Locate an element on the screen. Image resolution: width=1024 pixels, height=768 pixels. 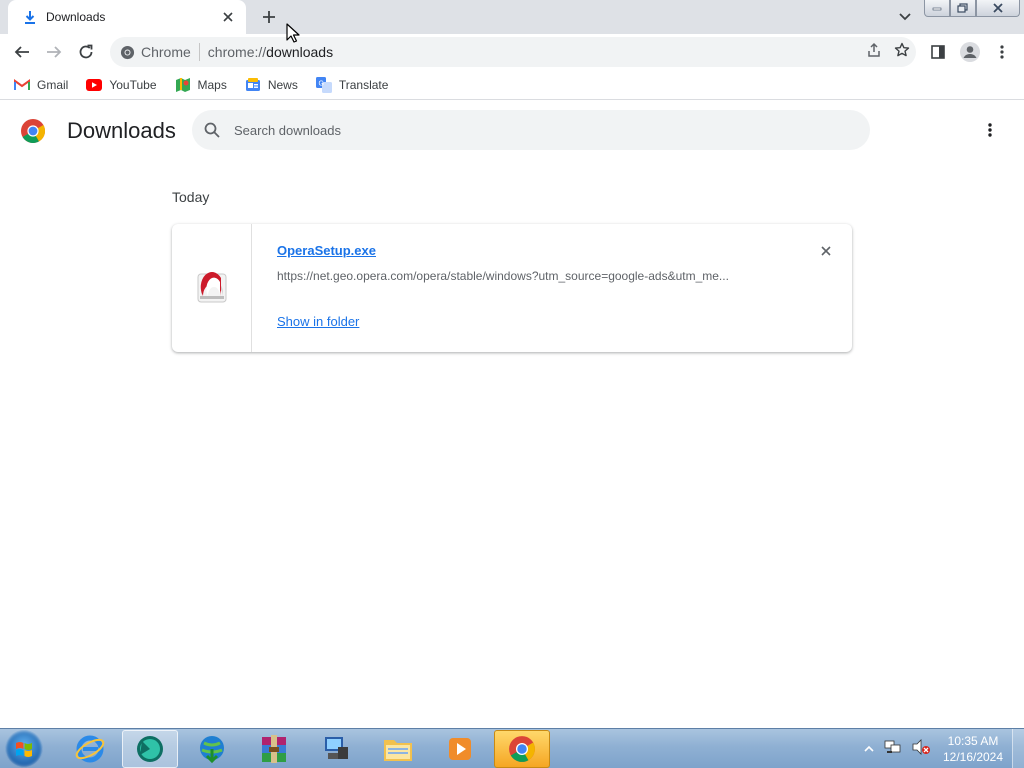
tab-title: Downloads is located at coordinates (76, 17).